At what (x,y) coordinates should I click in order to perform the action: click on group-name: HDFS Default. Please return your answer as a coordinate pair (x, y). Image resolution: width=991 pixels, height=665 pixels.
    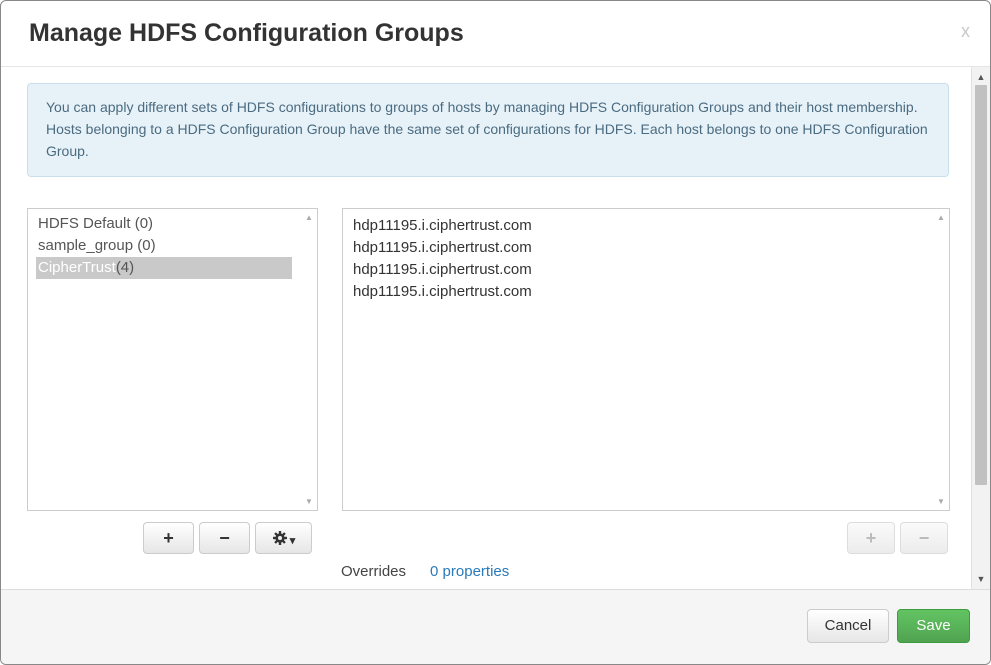
    Looking at the image, I should click on (84, 223).